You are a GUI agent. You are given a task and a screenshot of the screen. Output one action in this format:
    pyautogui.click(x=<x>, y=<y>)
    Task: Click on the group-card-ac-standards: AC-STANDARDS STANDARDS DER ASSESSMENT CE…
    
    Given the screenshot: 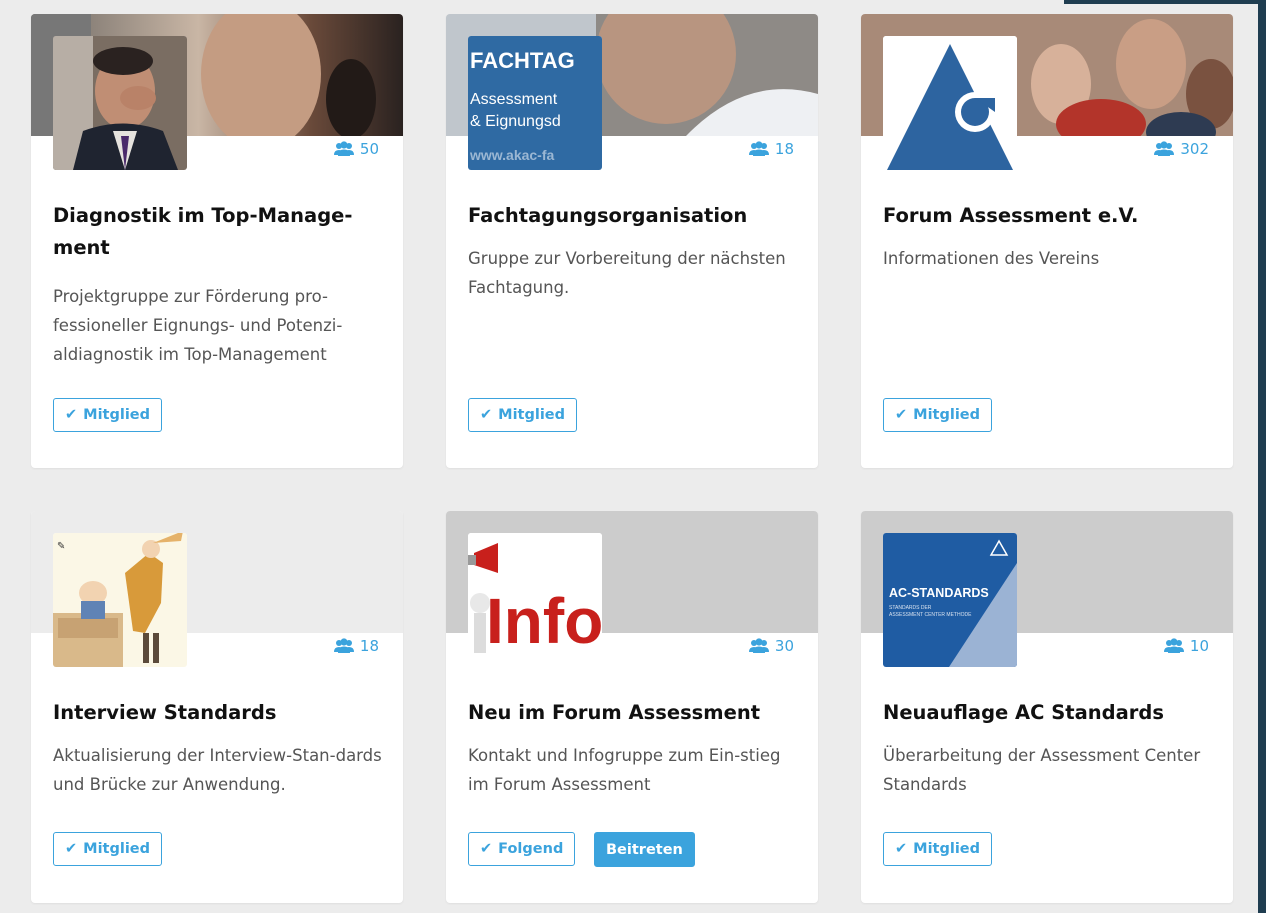 What is the action you would take?
    pyautogui.click(x=1047, y=707)
    